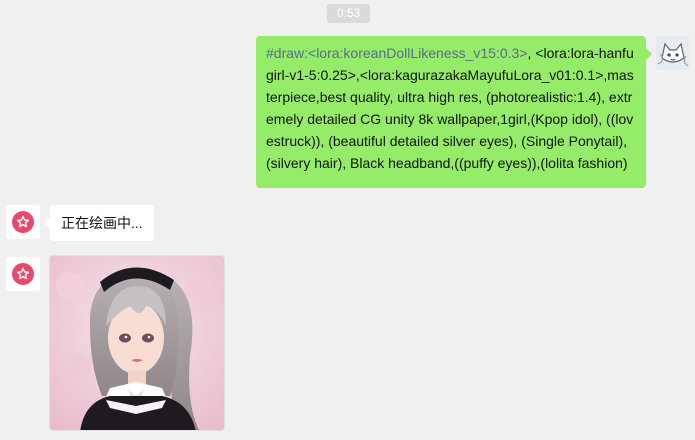 The image size is (695, 440). Describe the element at coordinates (397, 53) in the screenshot. I see `draw-command-text: #draw:<lora:koreanDollLikeness_v15:0.3>` at that location.